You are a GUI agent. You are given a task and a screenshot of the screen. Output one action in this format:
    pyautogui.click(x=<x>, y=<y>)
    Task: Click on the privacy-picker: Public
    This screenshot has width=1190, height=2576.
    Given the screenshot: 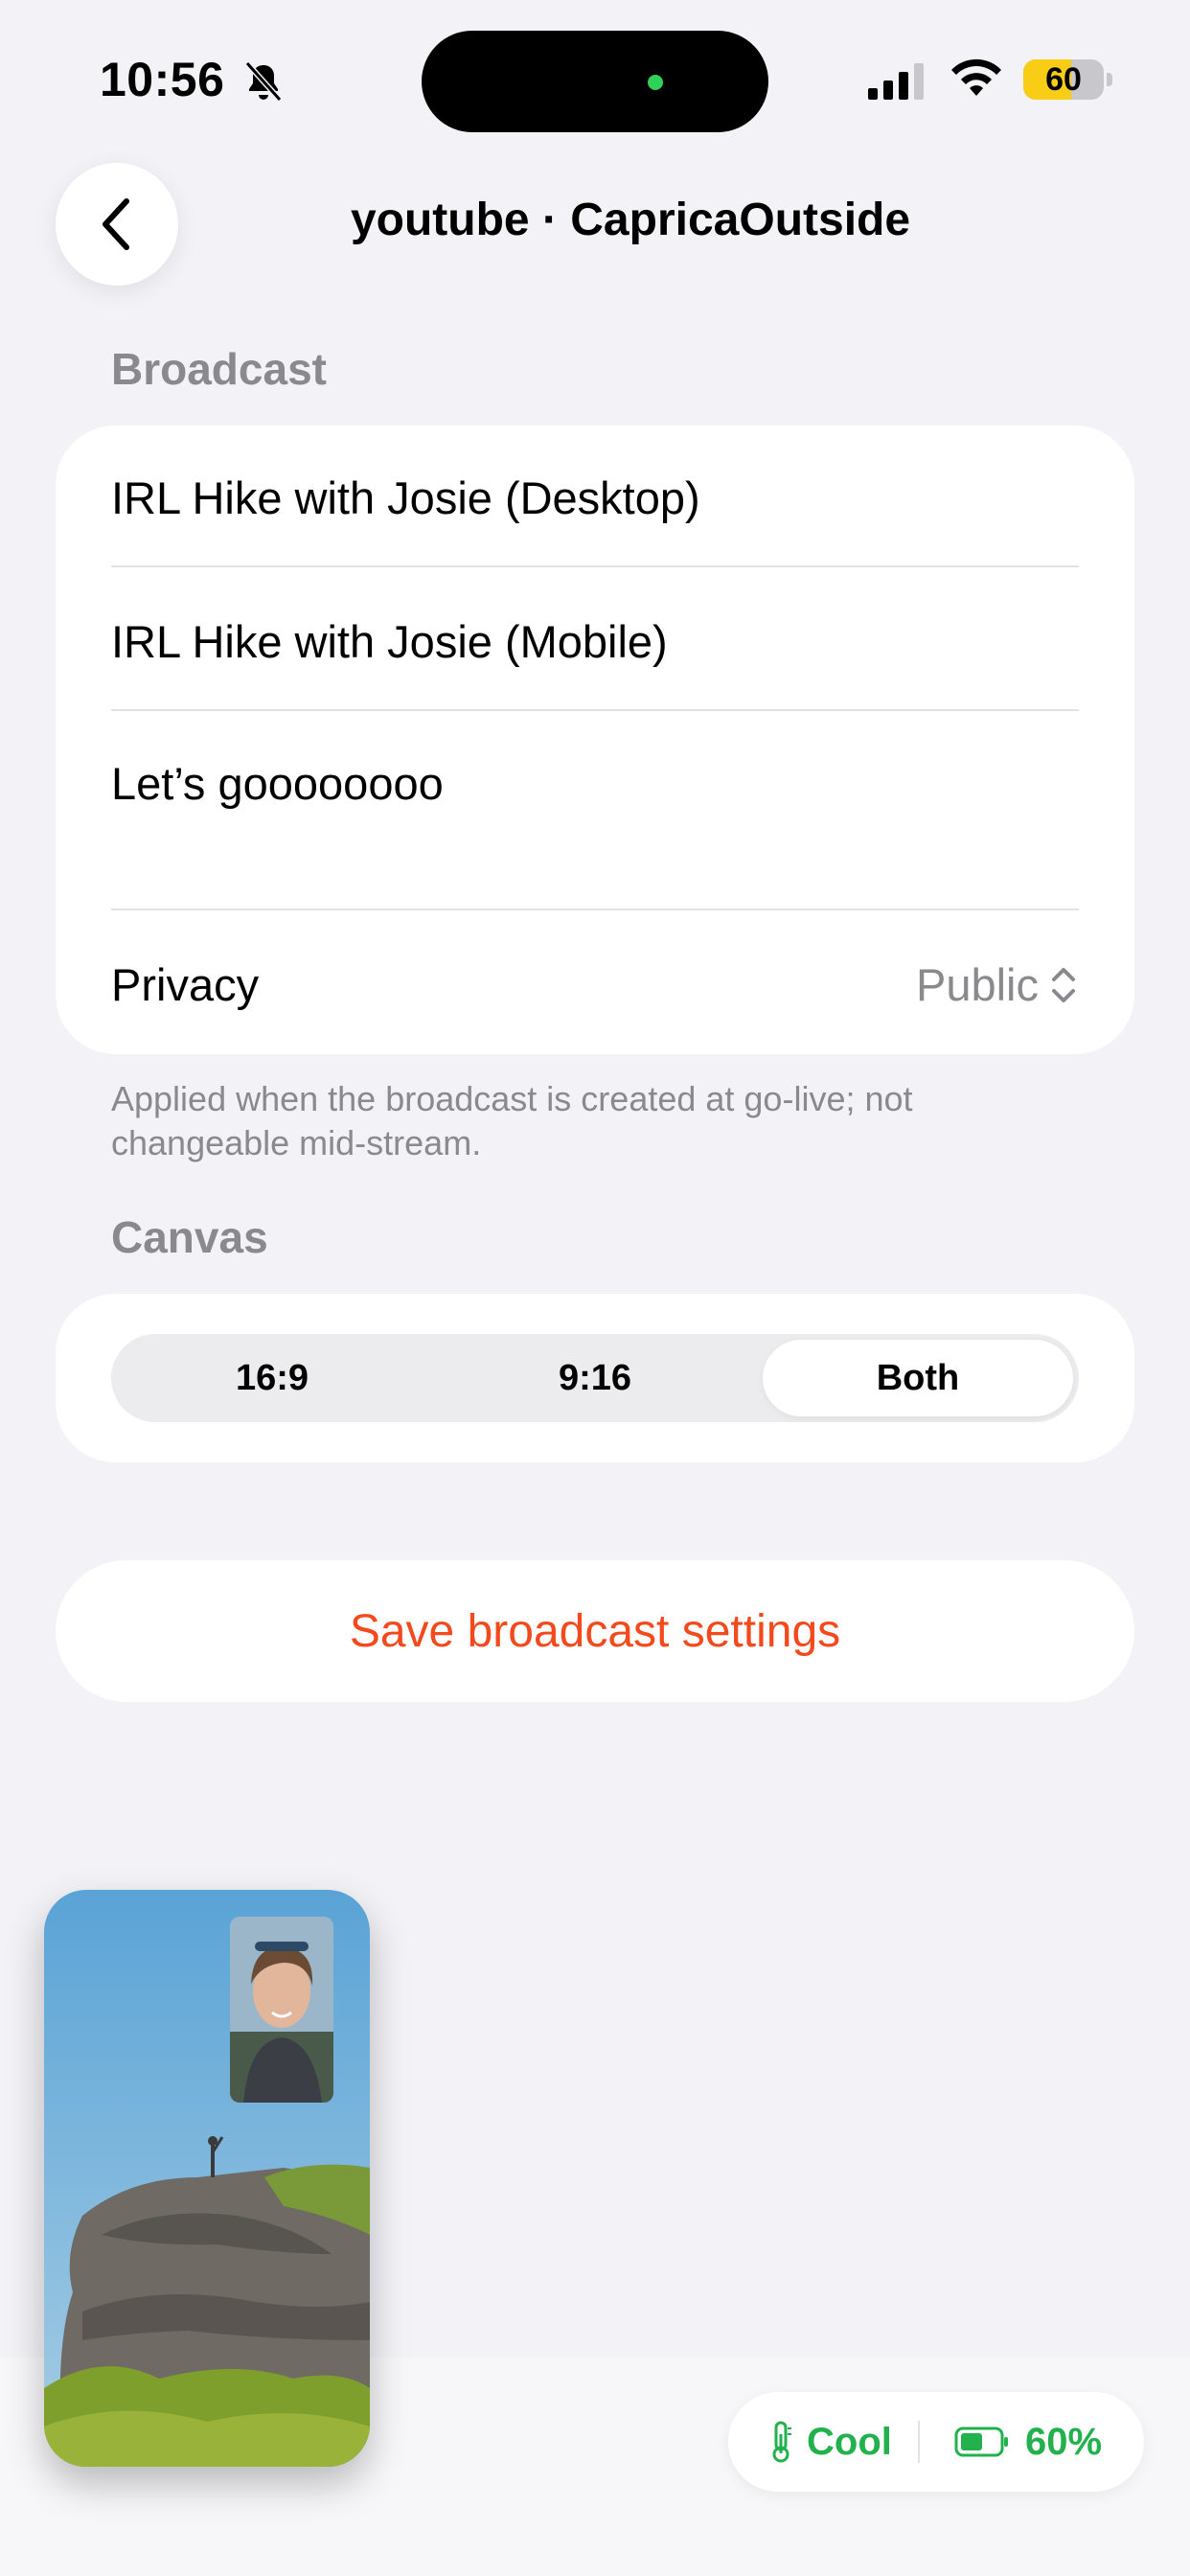 What is the action you would take?
    pyautogui.click(x=998, y=985)
    